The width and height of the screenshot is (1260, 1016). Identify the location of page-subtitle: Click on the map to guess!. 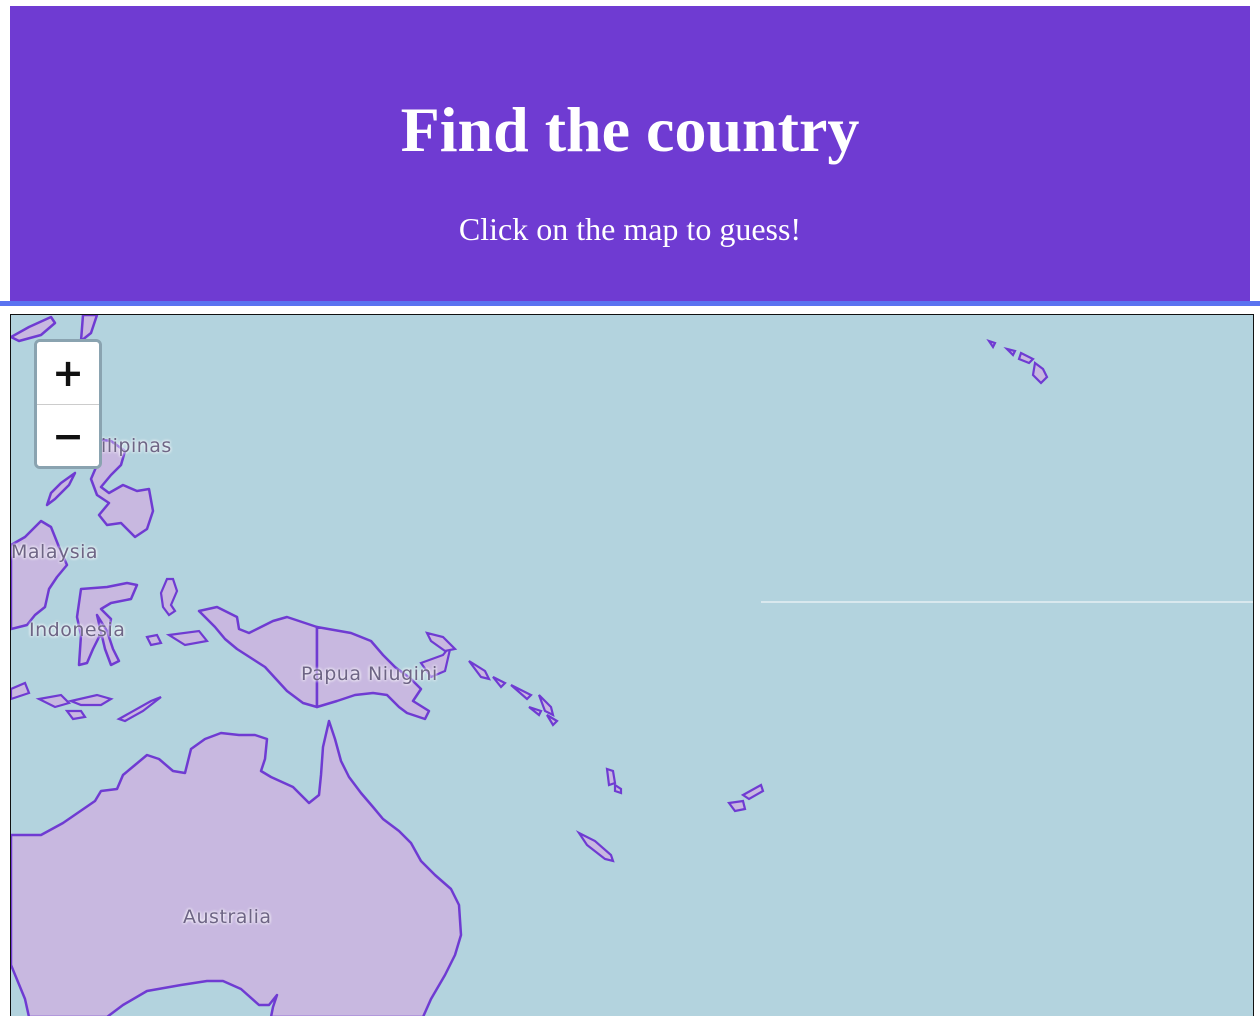
(630, 229).